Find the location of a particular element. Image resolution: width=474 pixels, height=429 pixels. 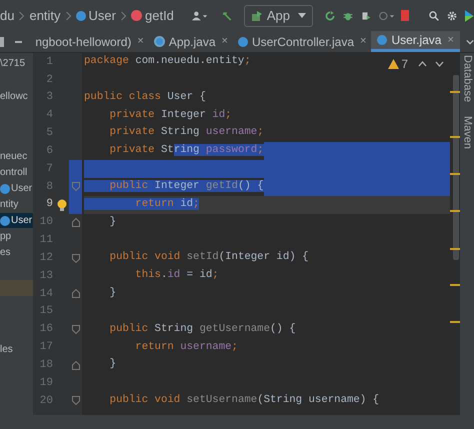

plugin-logo-icon is located at coordinates (469, 16).